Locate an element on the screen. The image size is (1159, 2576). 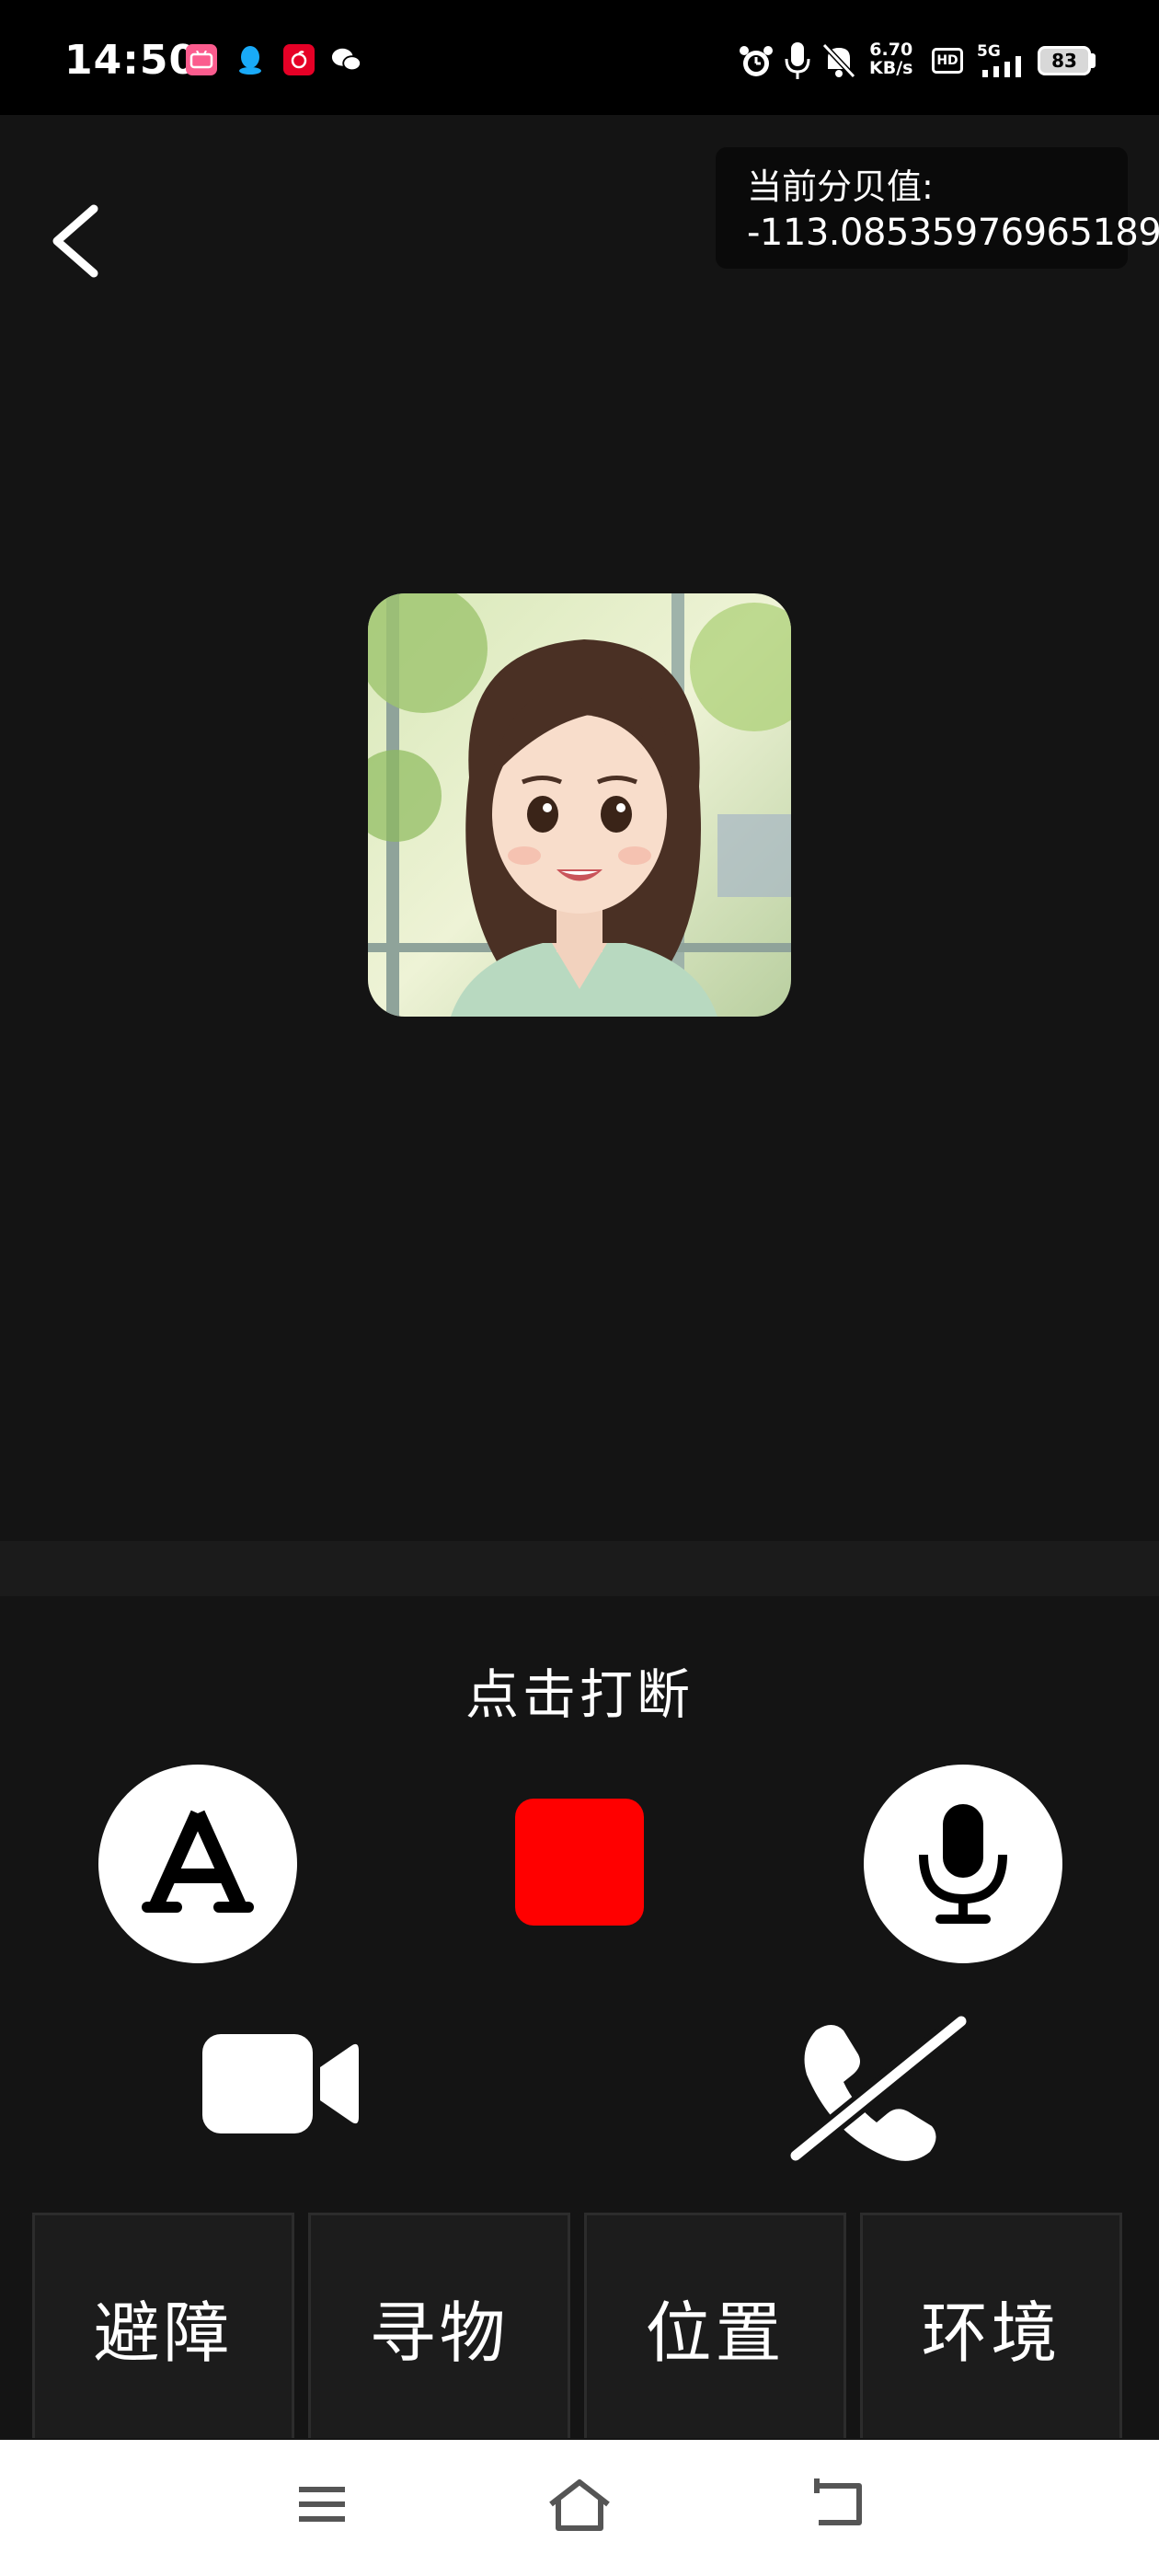
status-time: 14:50 is located at coordinates (131, 60).